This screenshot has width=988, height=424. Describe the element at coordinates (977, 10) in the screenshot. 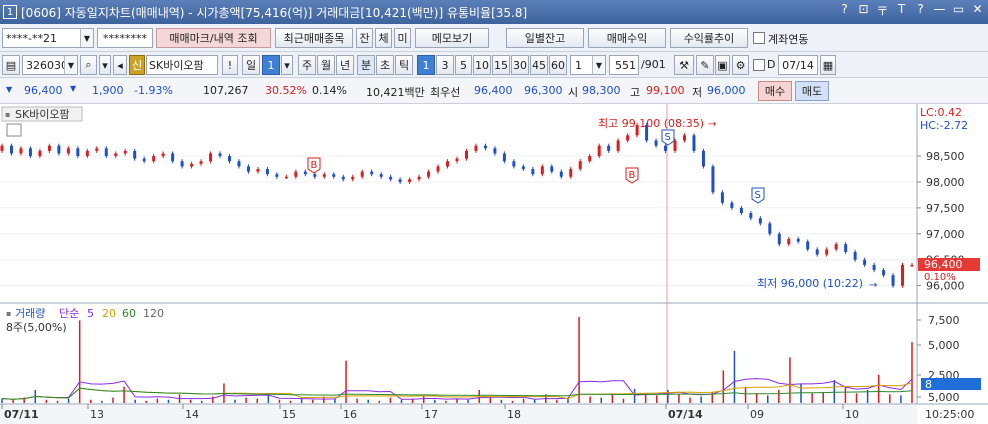

I see `close-icon: ✕` at that location.